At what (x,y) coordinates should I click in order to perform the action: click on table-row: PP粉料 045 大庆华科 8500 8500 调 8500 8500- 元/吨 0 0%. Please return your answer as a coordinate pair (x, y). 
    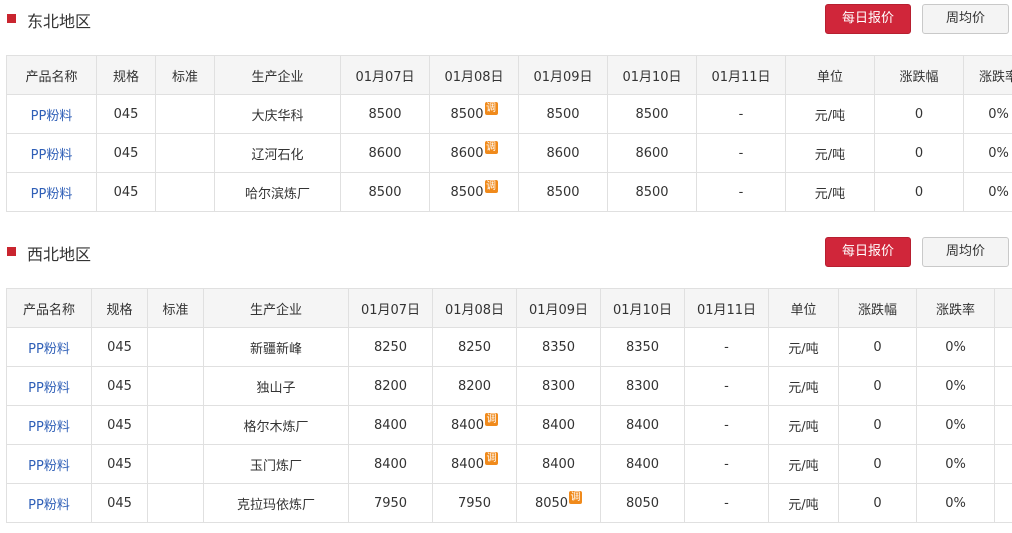
    Looking at the image, I should click on (509, 114).